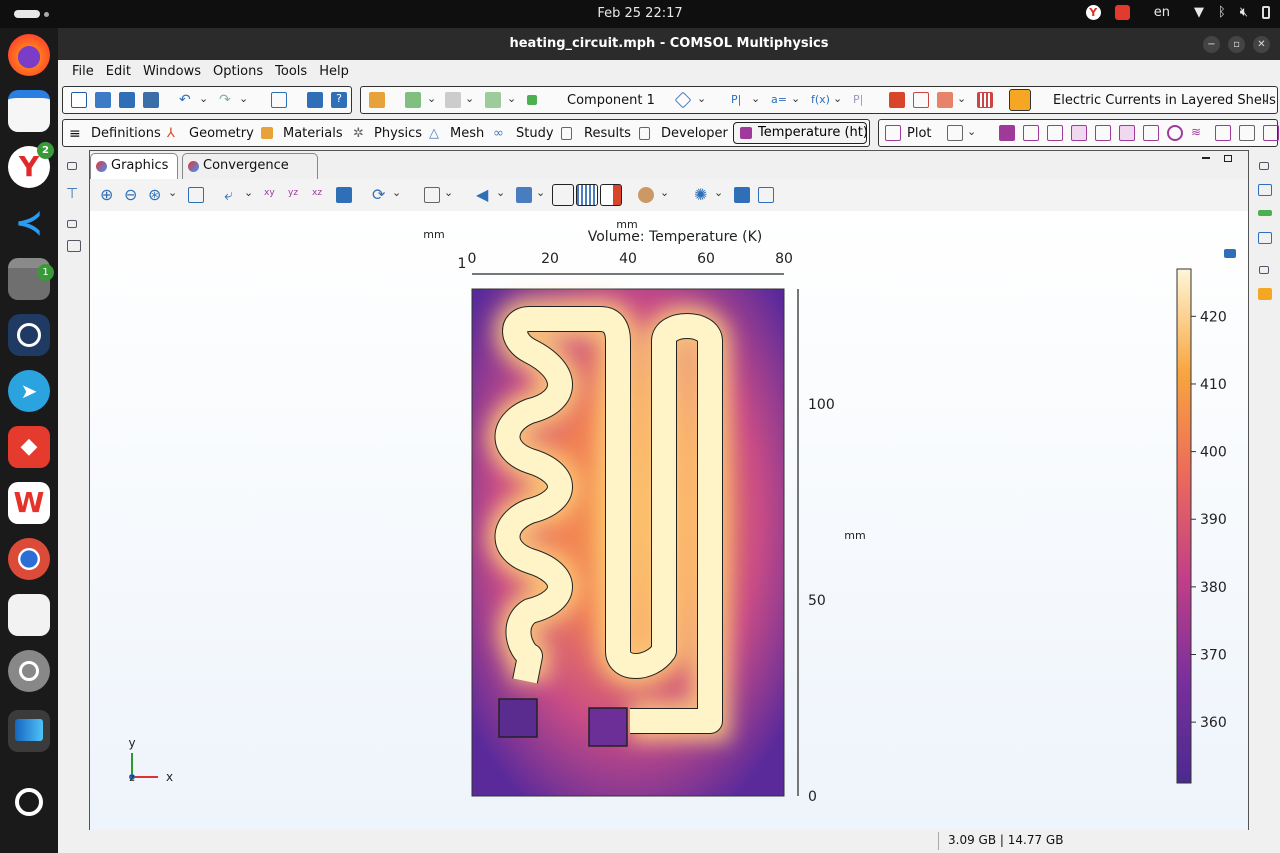  Describe the element at coordinates (344, 195) in the screenshot. I see `view-3d-icon` at that location.